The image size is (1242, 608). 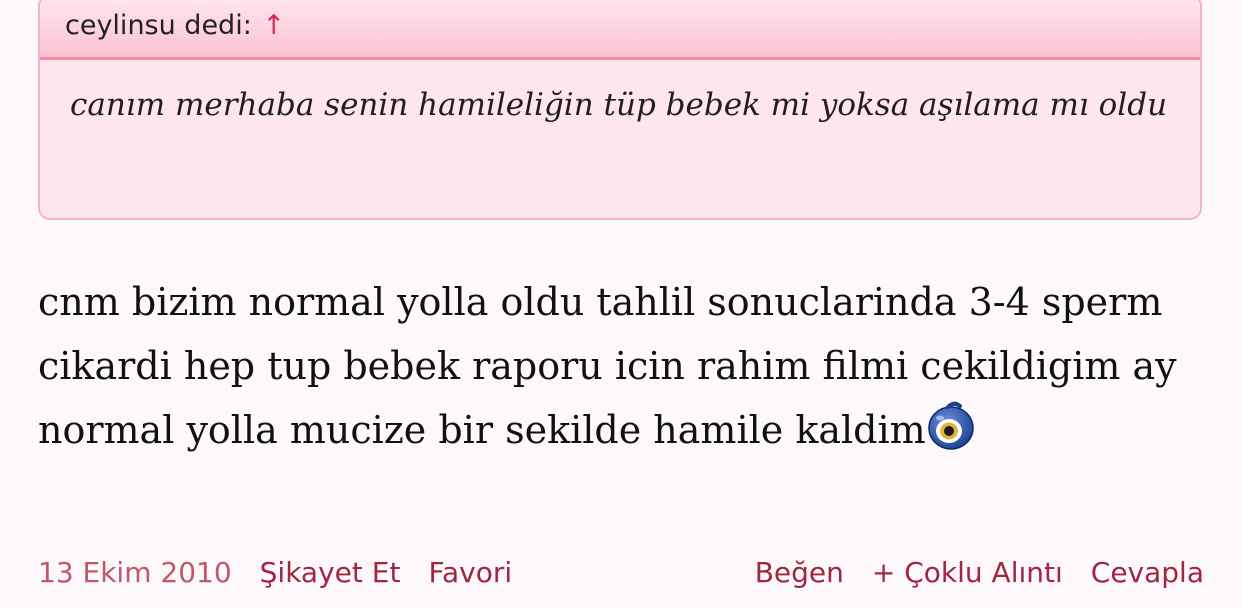 I want to click on quote-header: ceylinsu dedi: ↑, so click(x=620, y=30).